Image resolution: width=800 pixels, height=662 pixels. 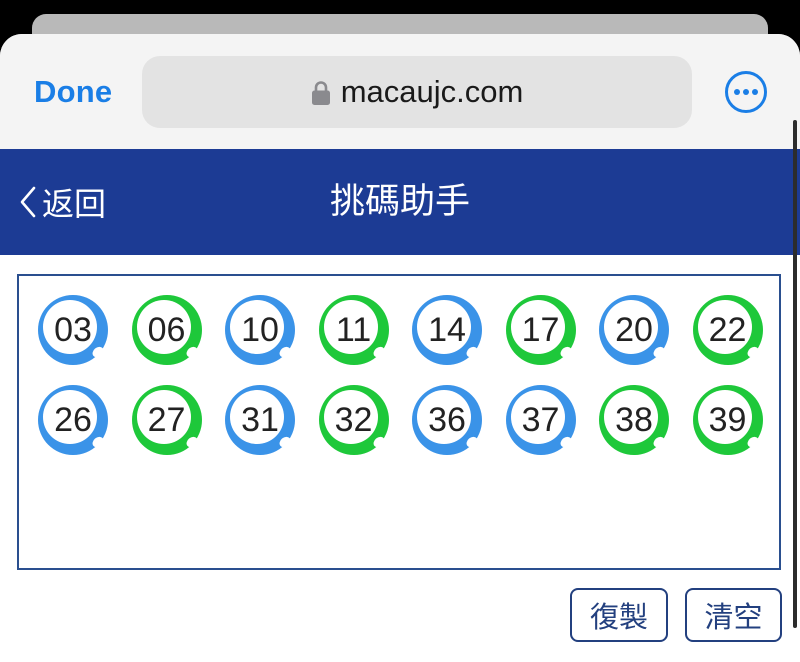 I want to click on number-ball: 20, so click(x=634, y=330).